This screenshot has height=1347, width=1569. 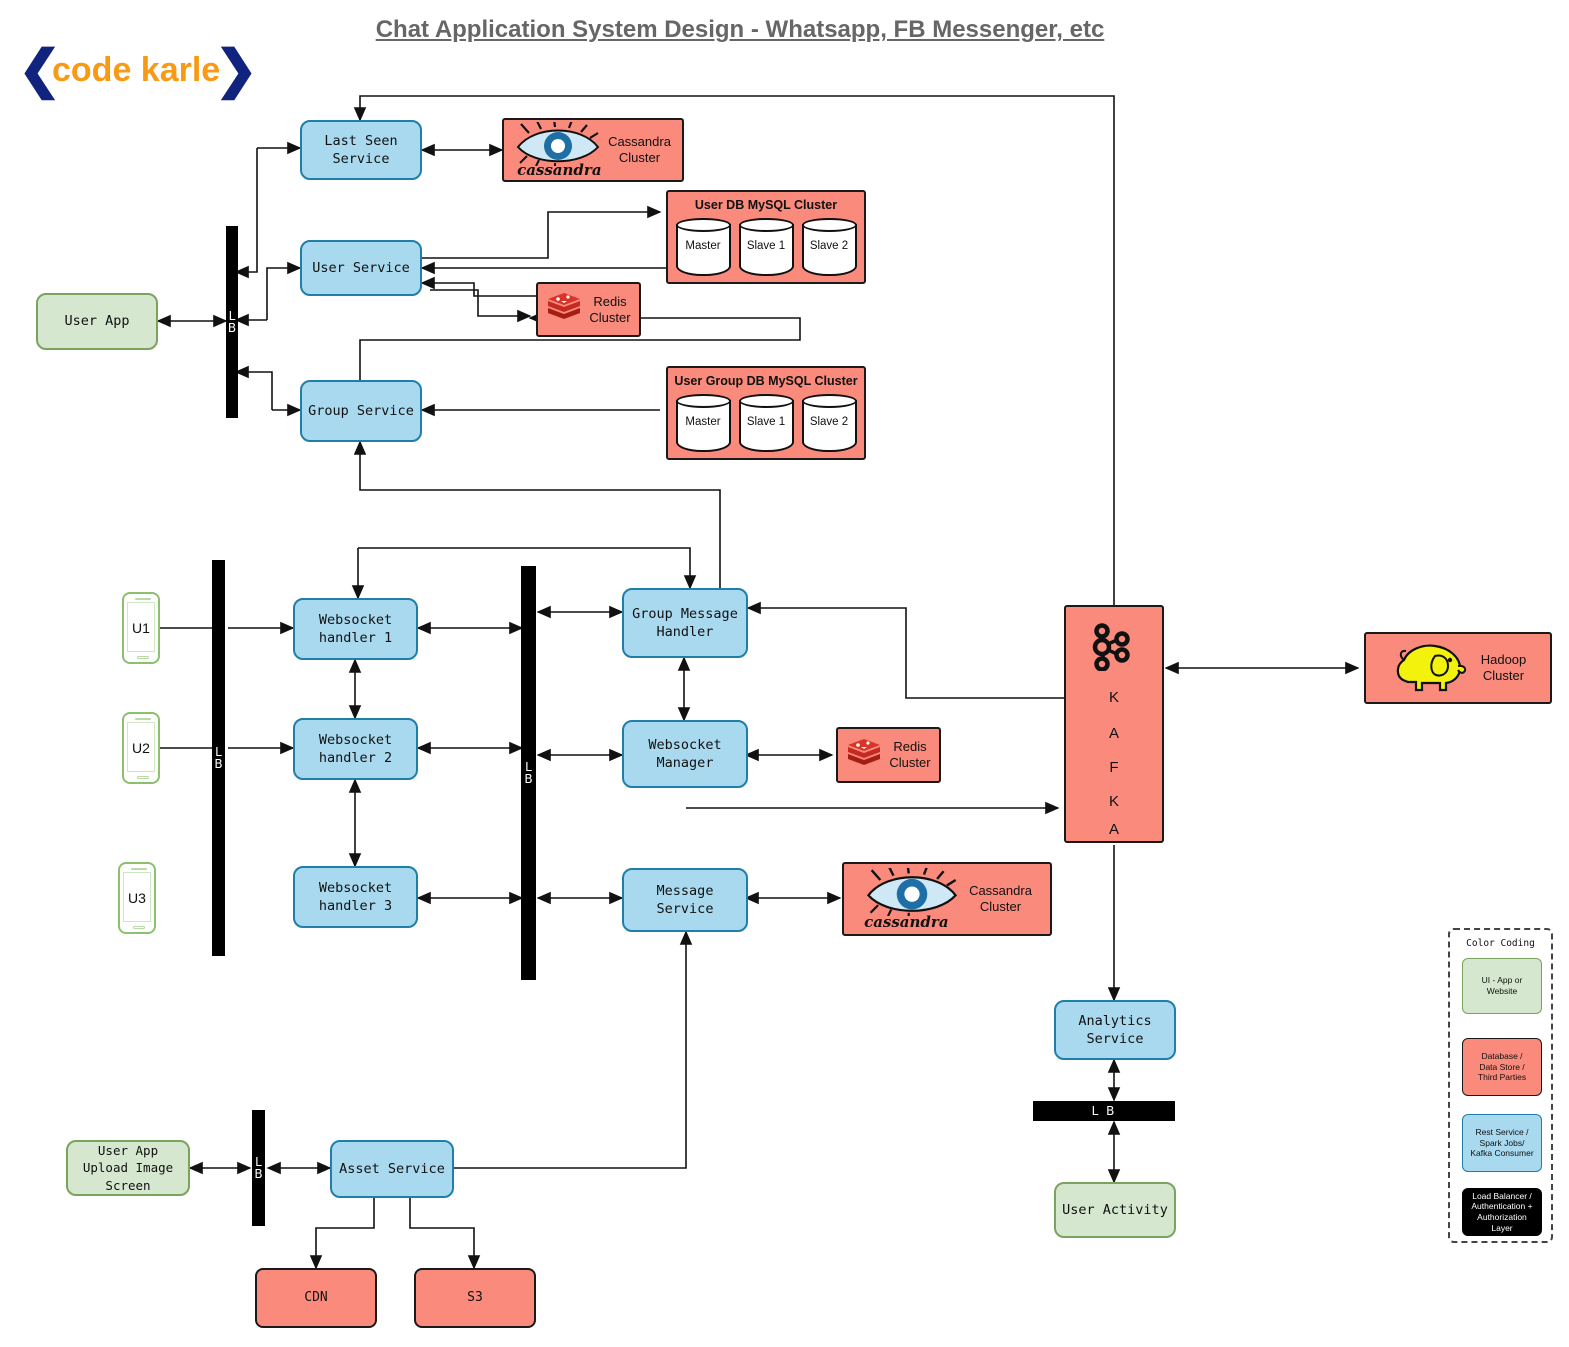 I want to click on service-label: Last Seen Service, so click(x=361, y=149).